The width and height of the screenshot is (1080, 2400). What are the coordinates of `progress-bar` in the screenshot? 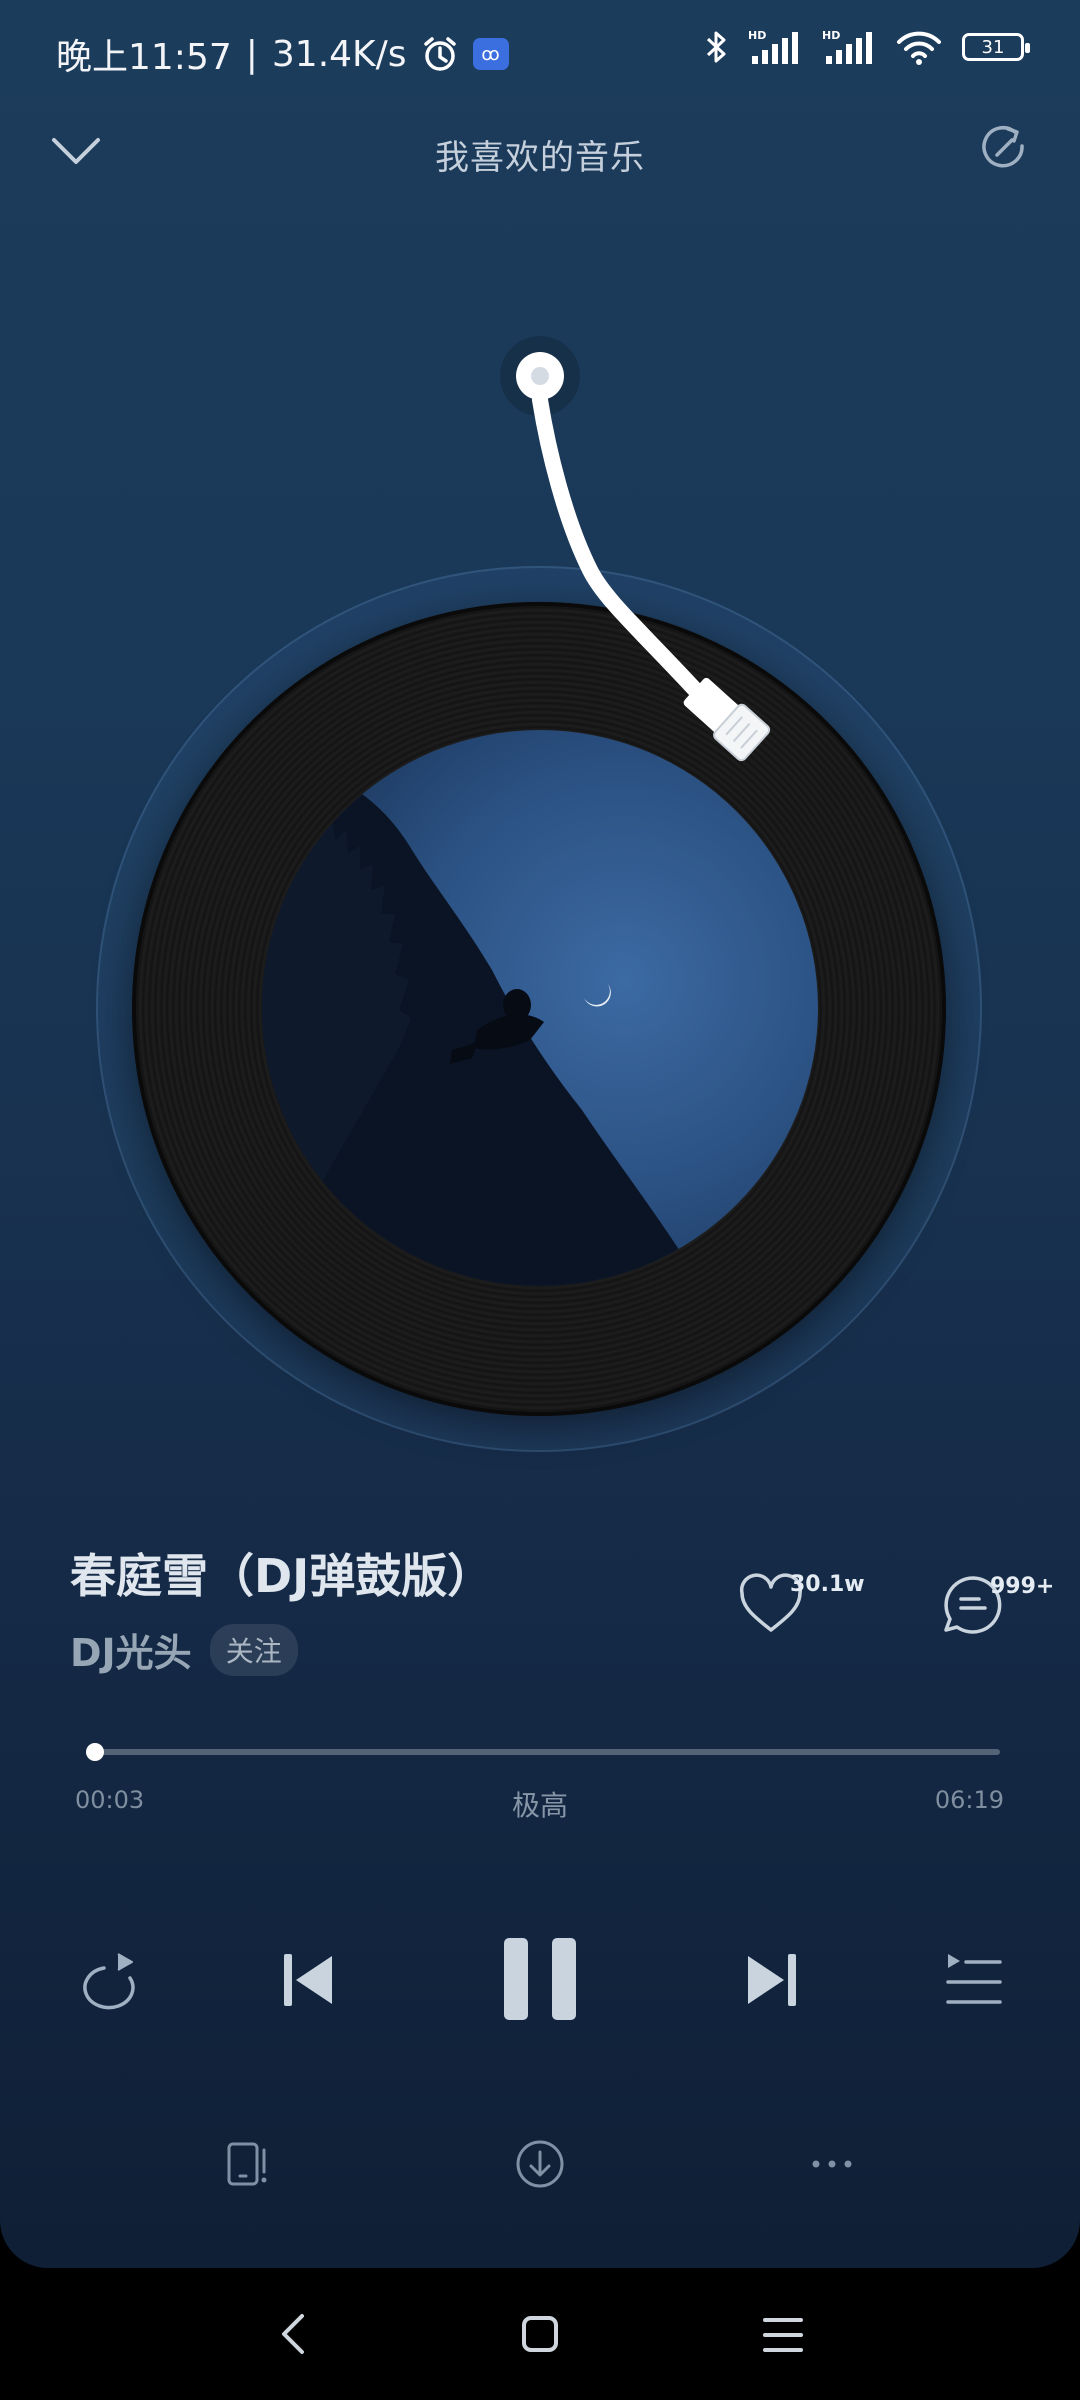 It's located at (543, 1752).